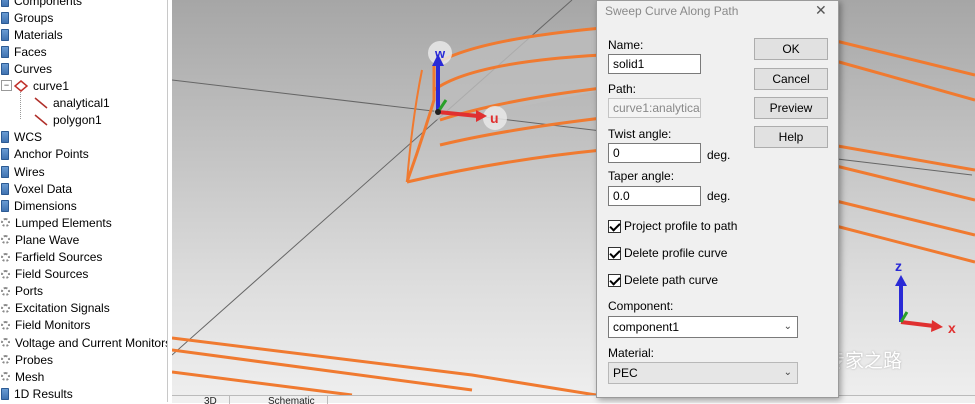 This screenshot has width=975, height=404. Describe the element at coordinates (791, 108) in the screenshot. I see `preview-button: Preview` at that location.